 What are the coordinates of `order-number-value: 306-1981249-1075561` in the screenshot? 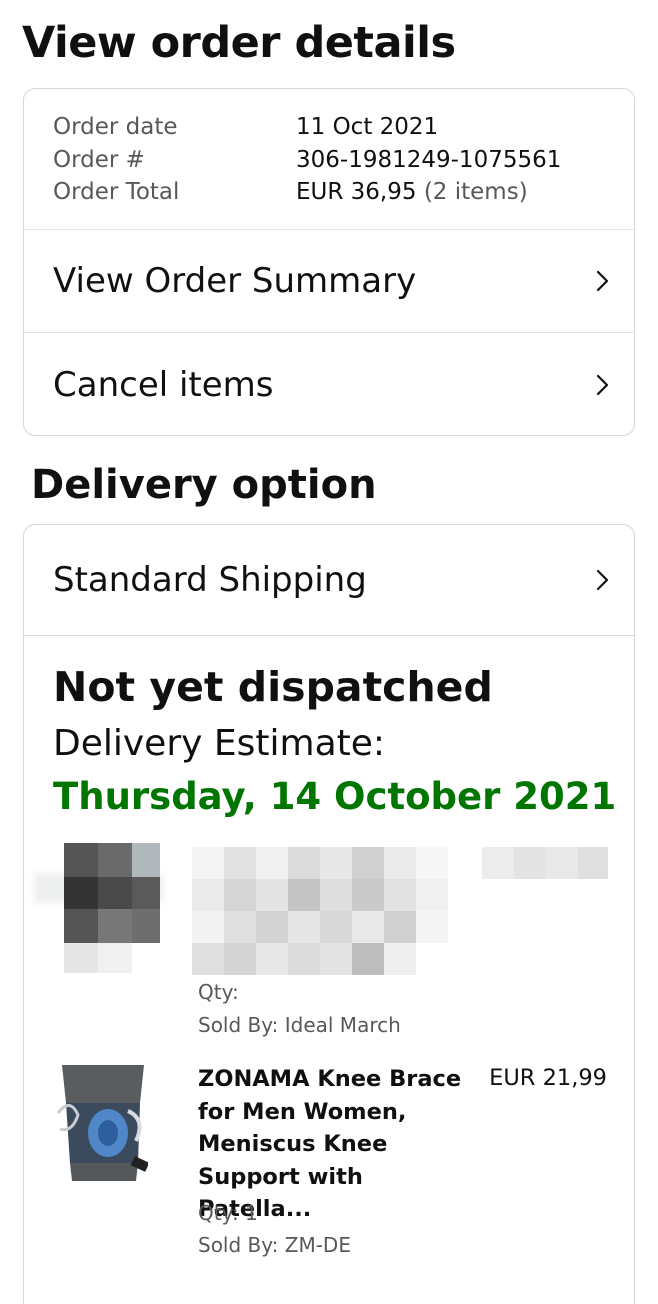 It's located at (429, 159).